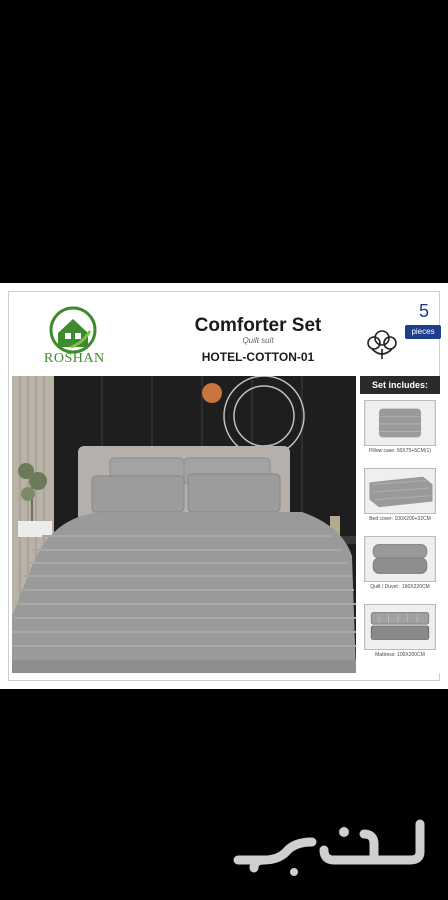 This screenshot has height=900, width=448. Describe the element at coordinates (400, 627) in the screenshot. I see `mattress-image-icon` at that location.